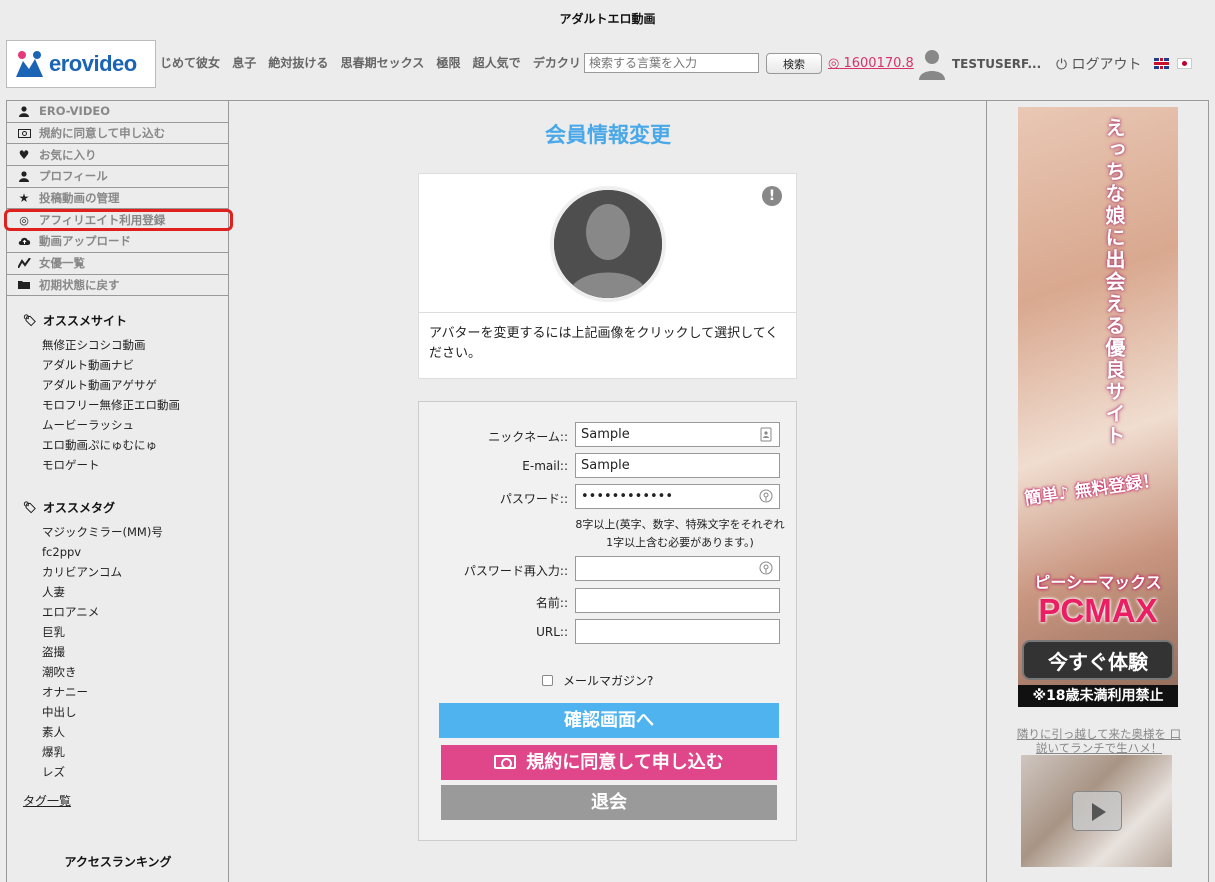 This screenshot has width=1215, height=882. What do you see at coordinates (609, 802) in the screenshot?
I see `withdraw-button: 退会` at bounding box center [609, 802].